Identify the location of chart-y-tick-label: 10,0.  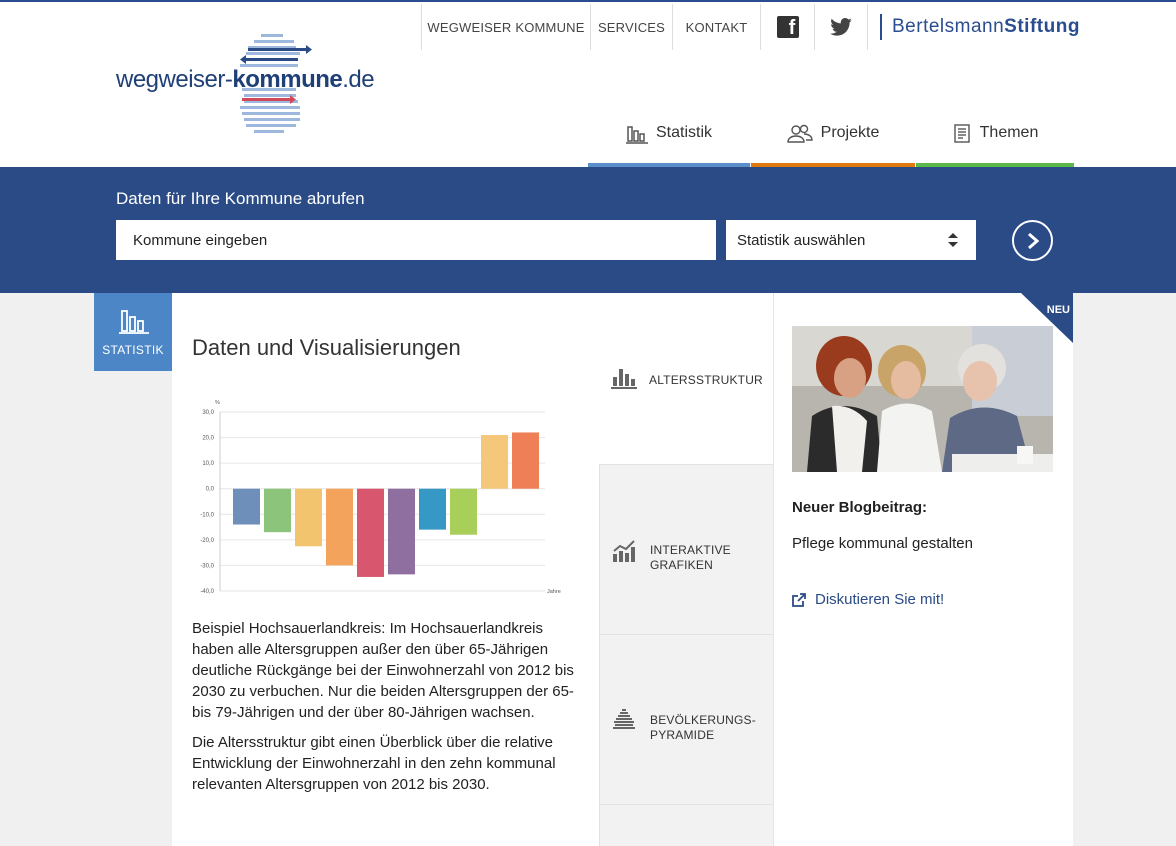
(208, 464).